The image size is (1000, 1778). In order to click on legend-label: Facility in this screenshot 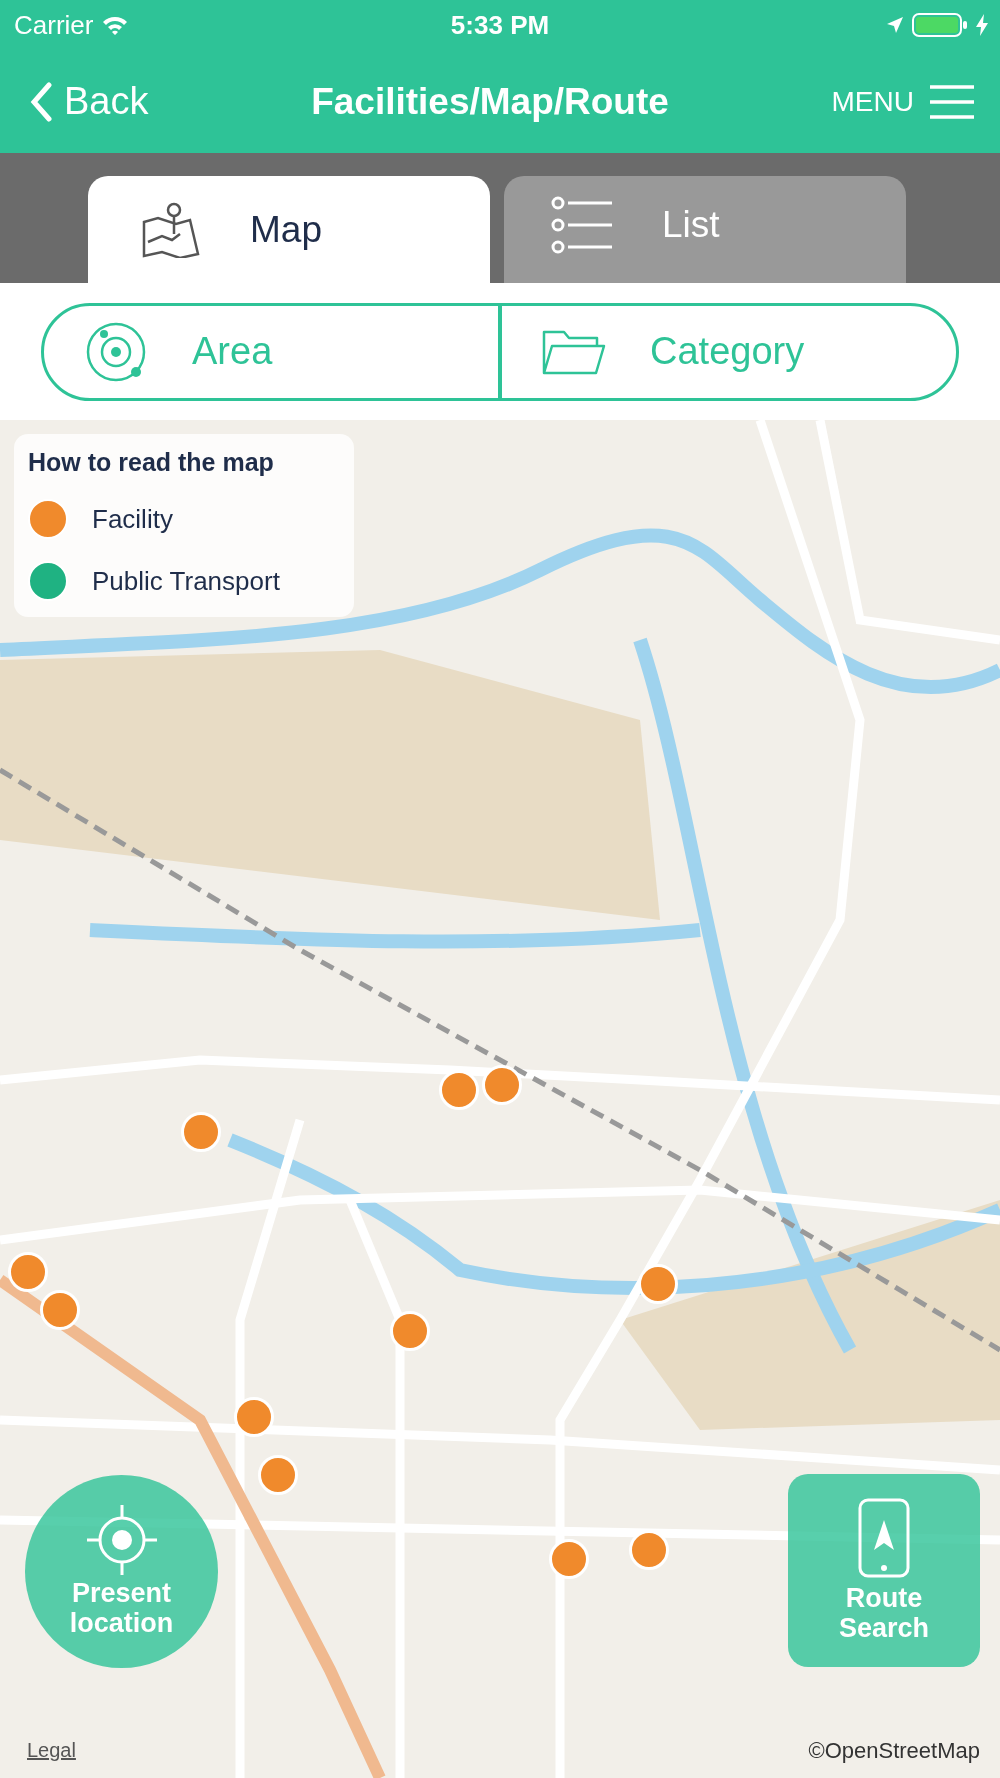, I will do `click(132, 519)`.